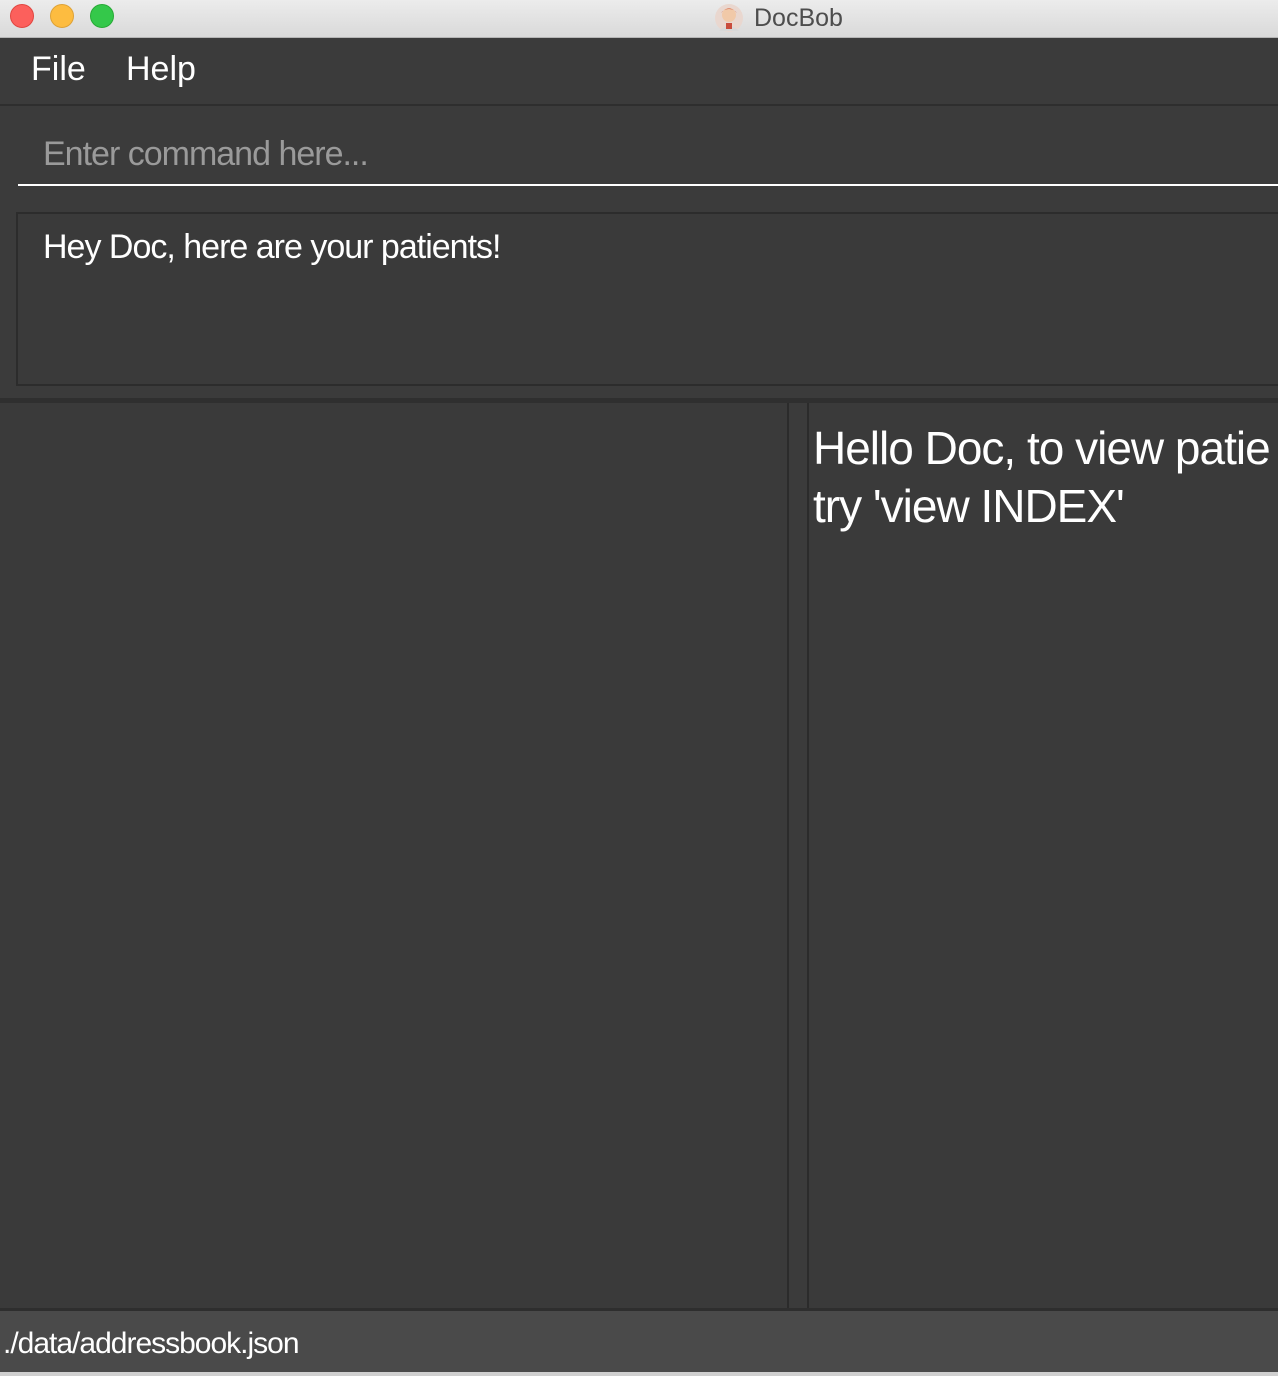  I want to click on result-display-container: Hey Doc, here are your patients!, so click(639, 301).